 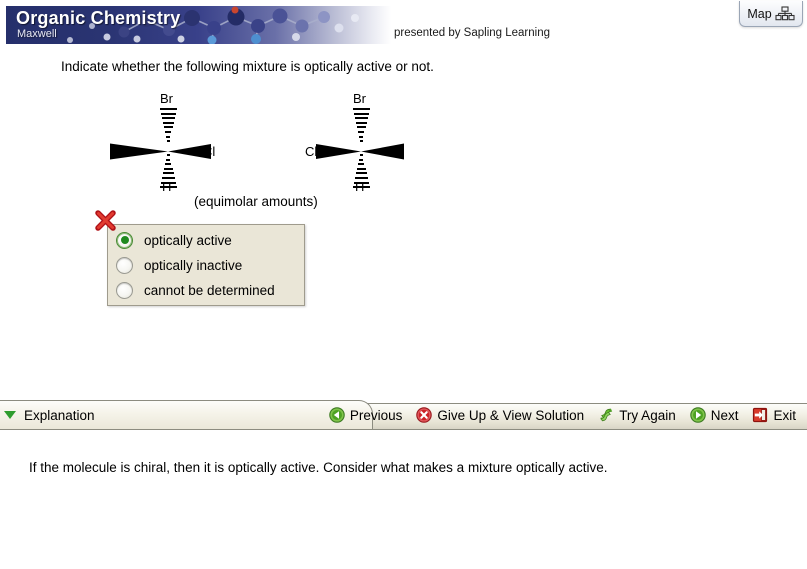 What do you see at coordinates (362, 142) in the screenshot?
I see `structure-right: Br Cl H` at bounding box center [362, 142].